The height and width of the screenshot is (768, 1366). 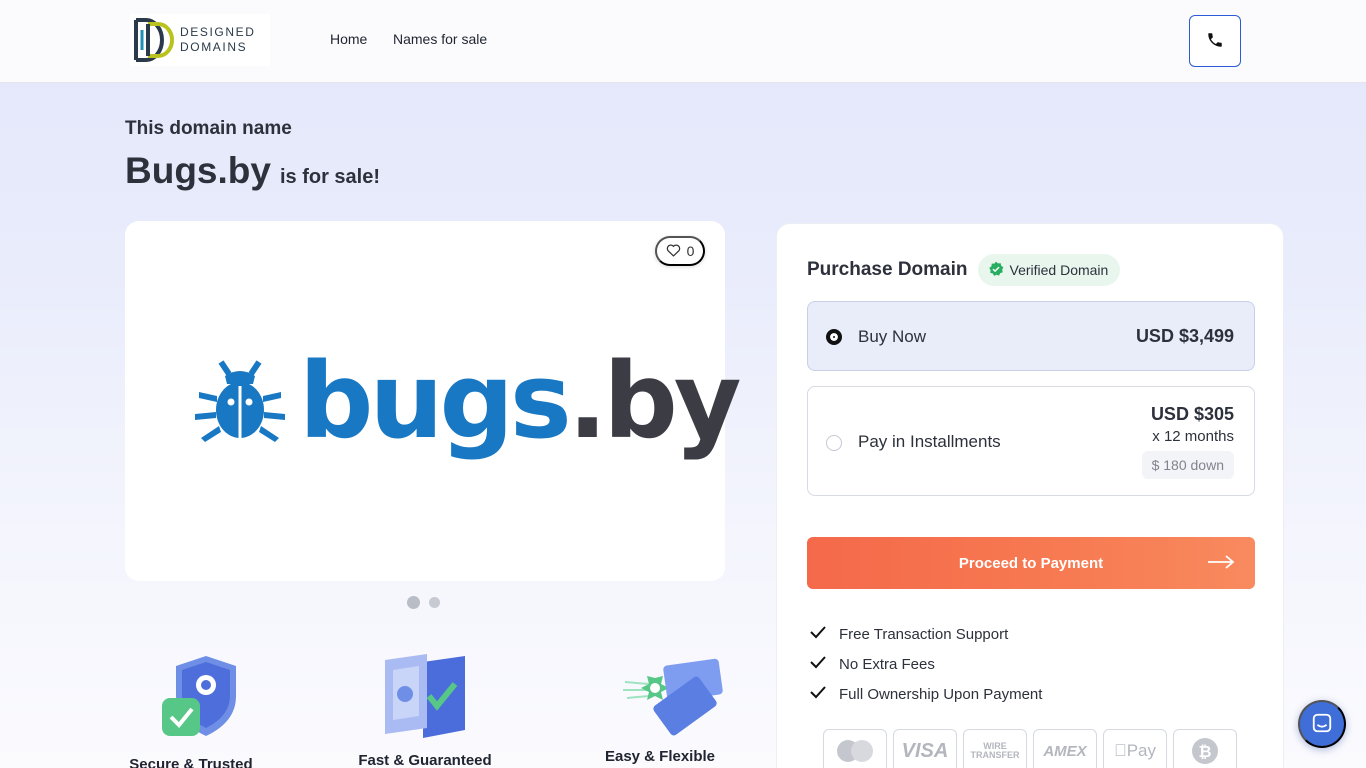 I want to click on logo-mark-icon, so click(x=153, y=40).